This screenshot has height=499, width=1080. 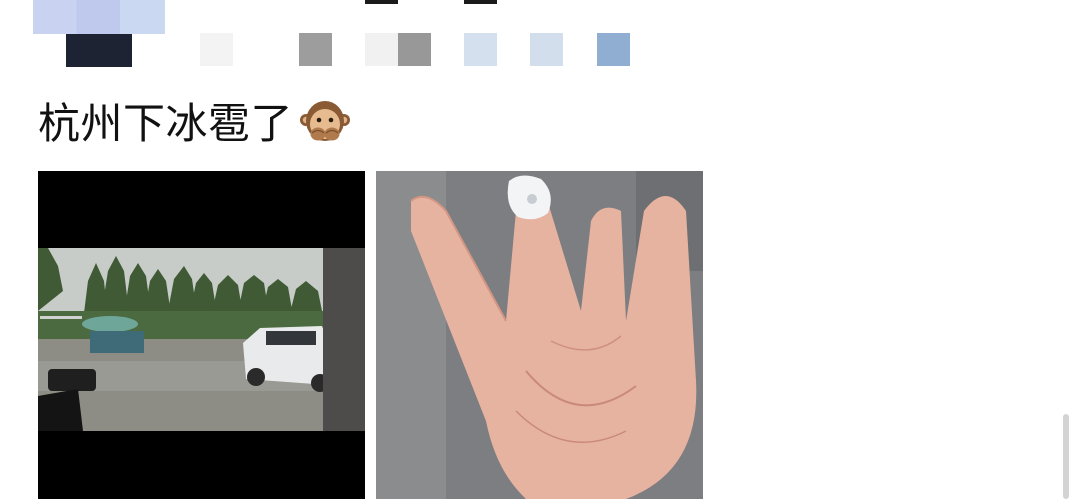 I want to click on scrollbar, so click(x=1066, y=456).